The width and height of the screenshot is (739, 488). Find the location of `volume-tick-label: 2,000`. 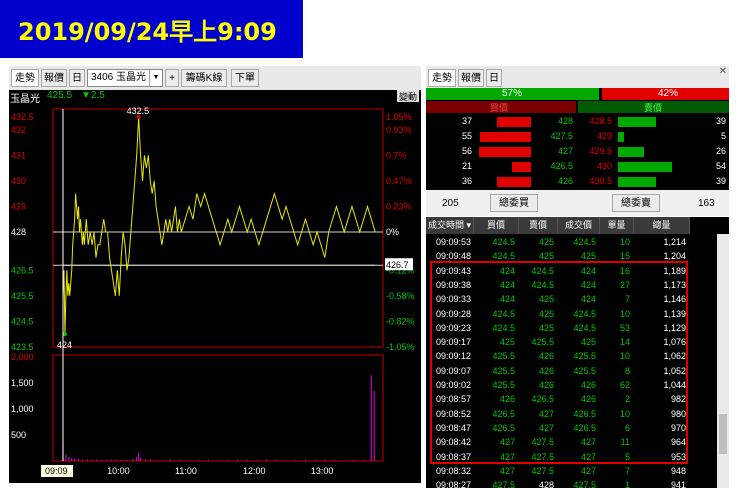

volume-tick-label: 2,000 is located at coordinates (22, 357).